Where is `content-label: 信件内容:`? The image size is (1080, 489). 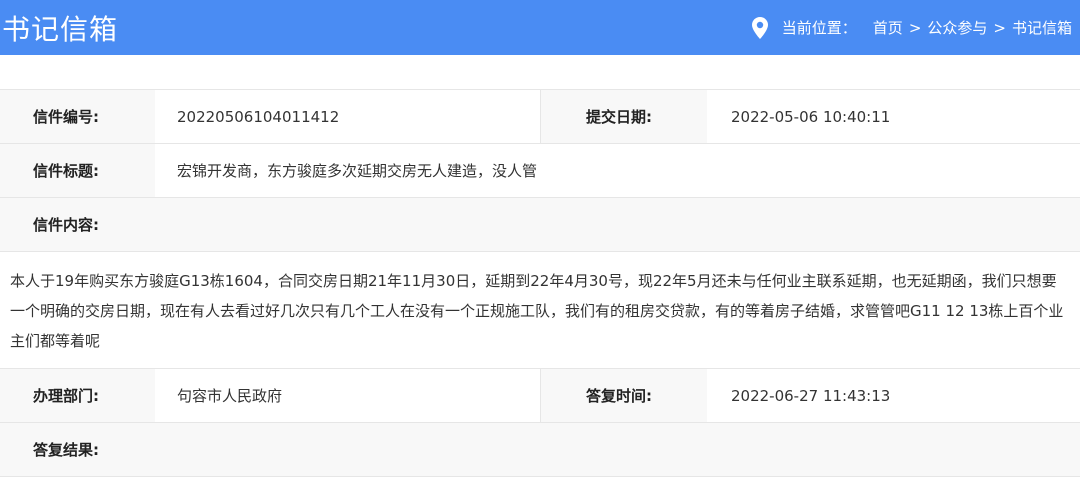
content-label: 信件内容: is located at coordinates (77, 224).